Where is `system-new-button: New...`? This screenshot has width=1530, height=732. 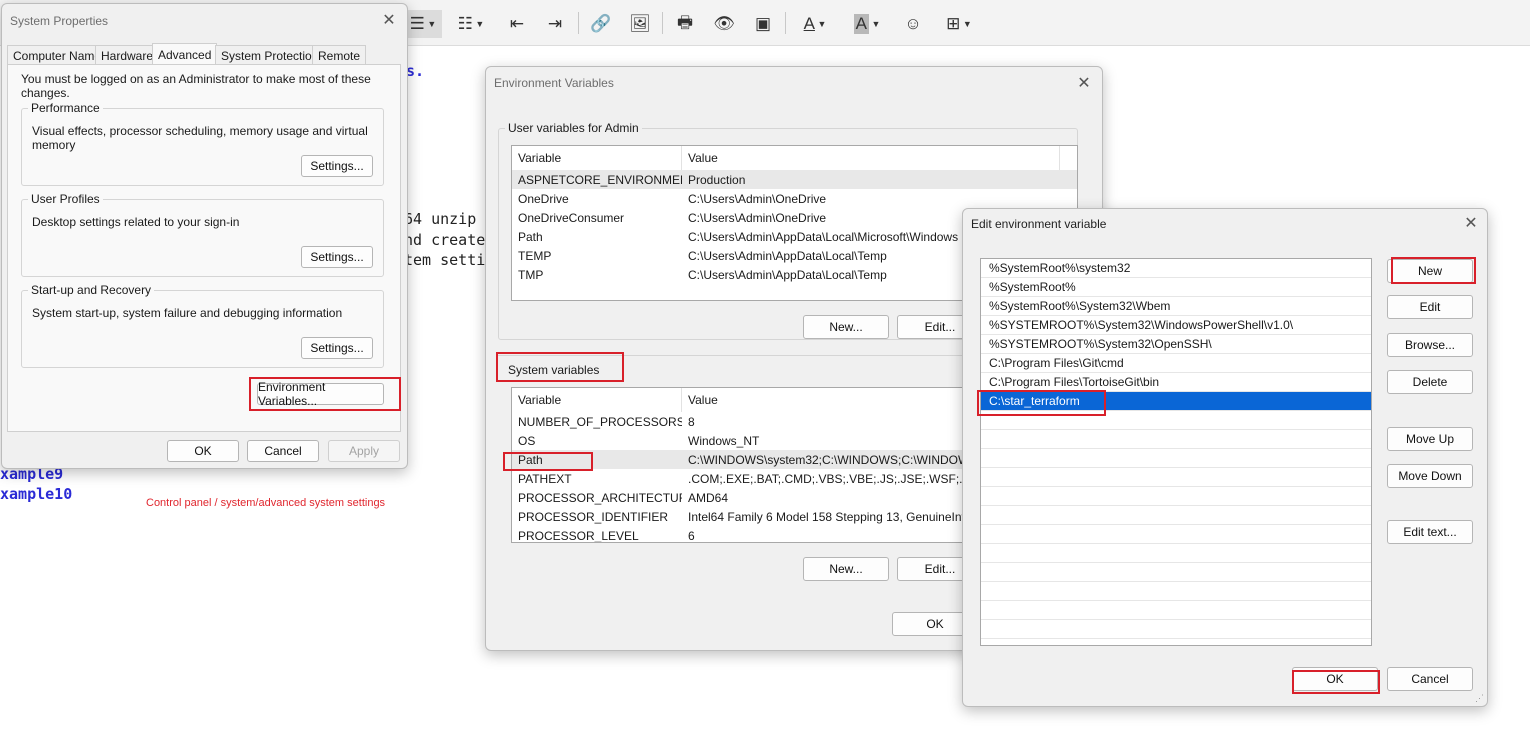
system-new-button: New... is located at coordinates (846, 569).